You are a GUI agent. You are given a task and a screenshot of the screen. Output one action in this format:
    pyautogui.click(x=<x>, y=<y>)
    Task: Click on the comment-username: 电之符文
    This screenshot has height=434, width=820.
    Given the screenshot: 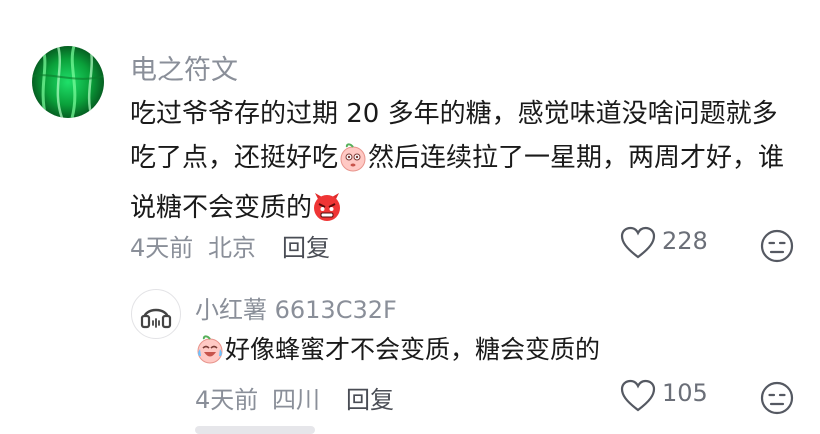 What is the action you would take?
    pyautogui.click(x=184, y=67)
    